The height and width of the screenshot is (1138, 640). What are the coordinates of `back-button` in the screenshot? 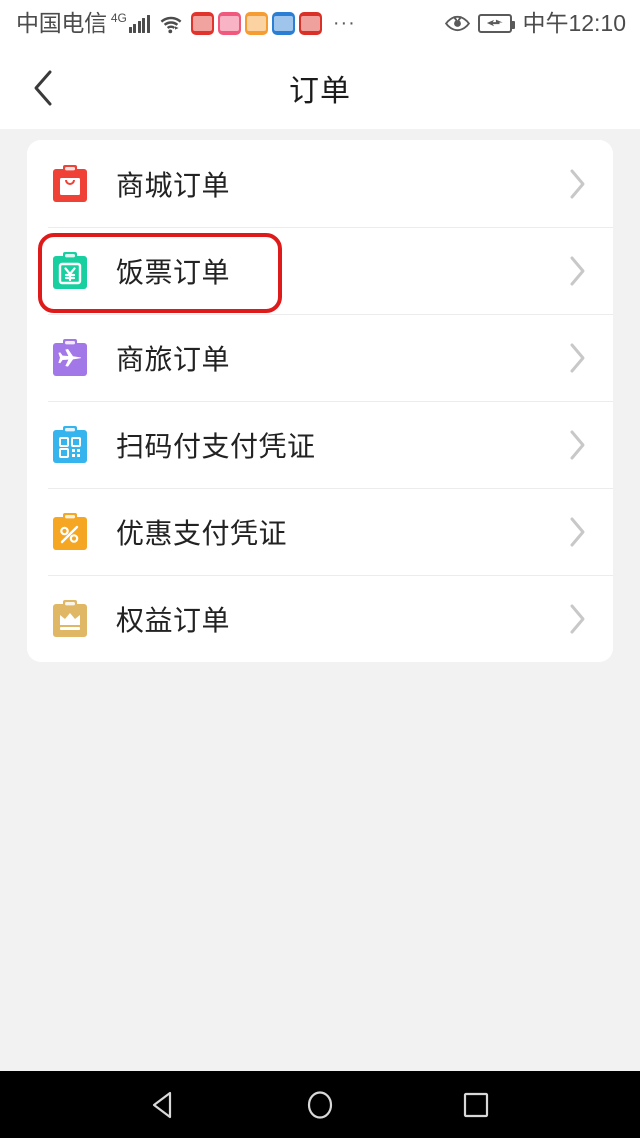 It's located at (43, 87).